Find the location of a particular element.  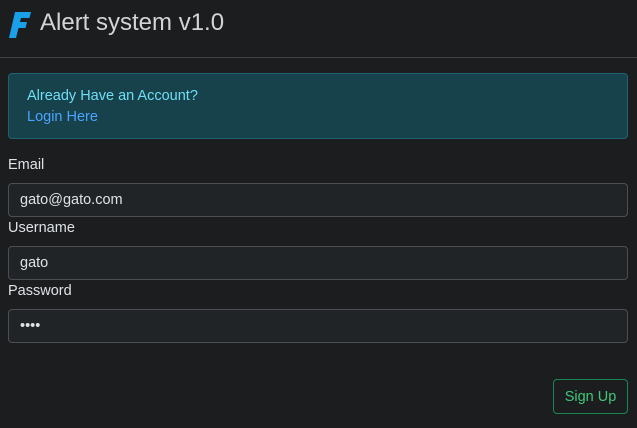

username-label: Username is located at coordinates (41, 228).